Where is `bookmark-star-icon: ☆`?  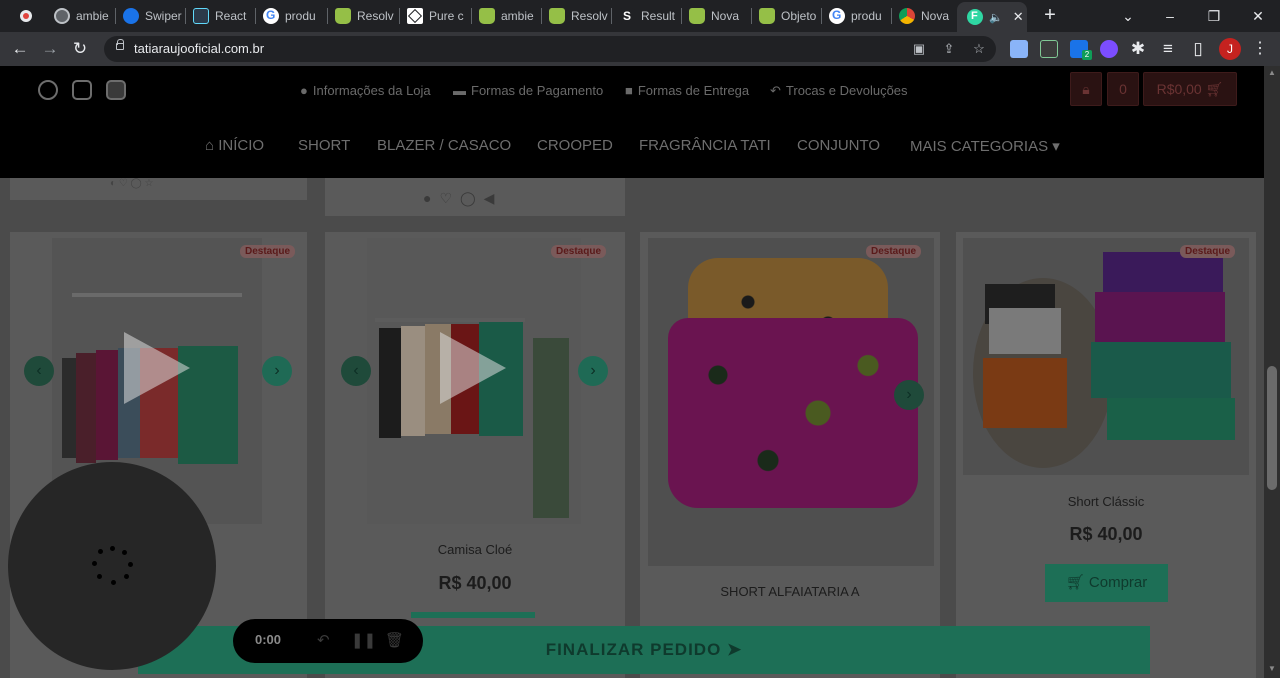 bookmark-star-icon: ☆ is located at coordinates (979, 49).